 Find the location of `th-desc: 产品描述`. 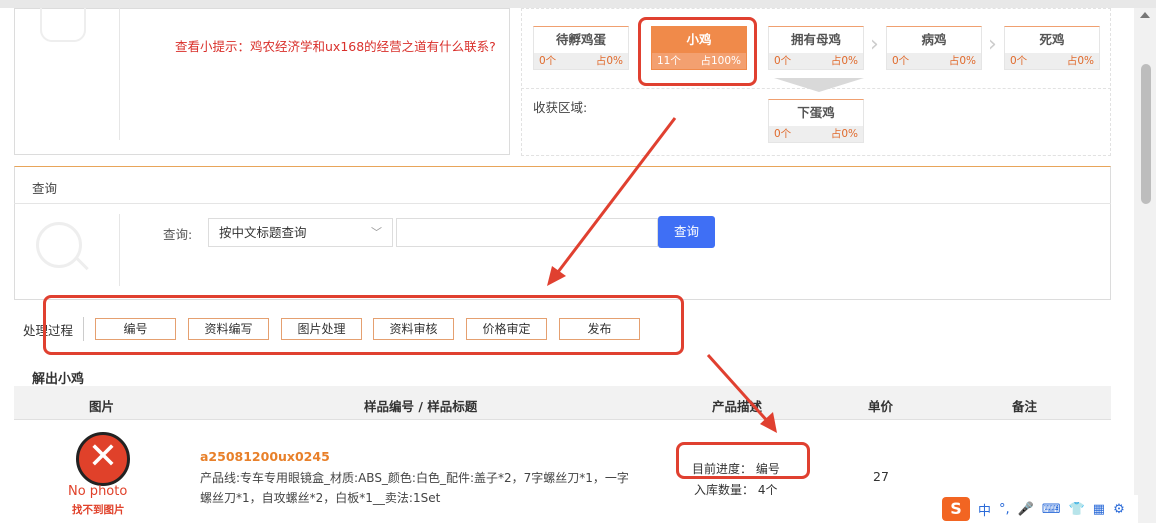

th-desc: 产品描述 is located at coordinates (737, 406).